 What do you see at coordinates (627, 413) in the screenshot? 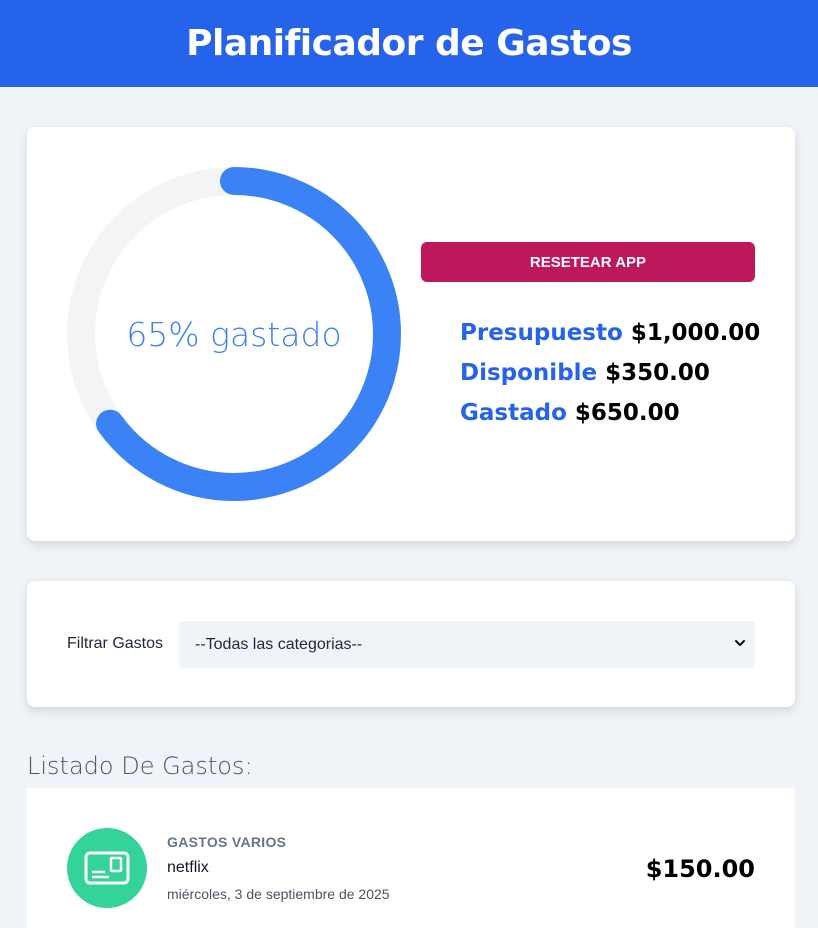
I see `stat-spent-value: $650.00` at bounding box center [627, 413].